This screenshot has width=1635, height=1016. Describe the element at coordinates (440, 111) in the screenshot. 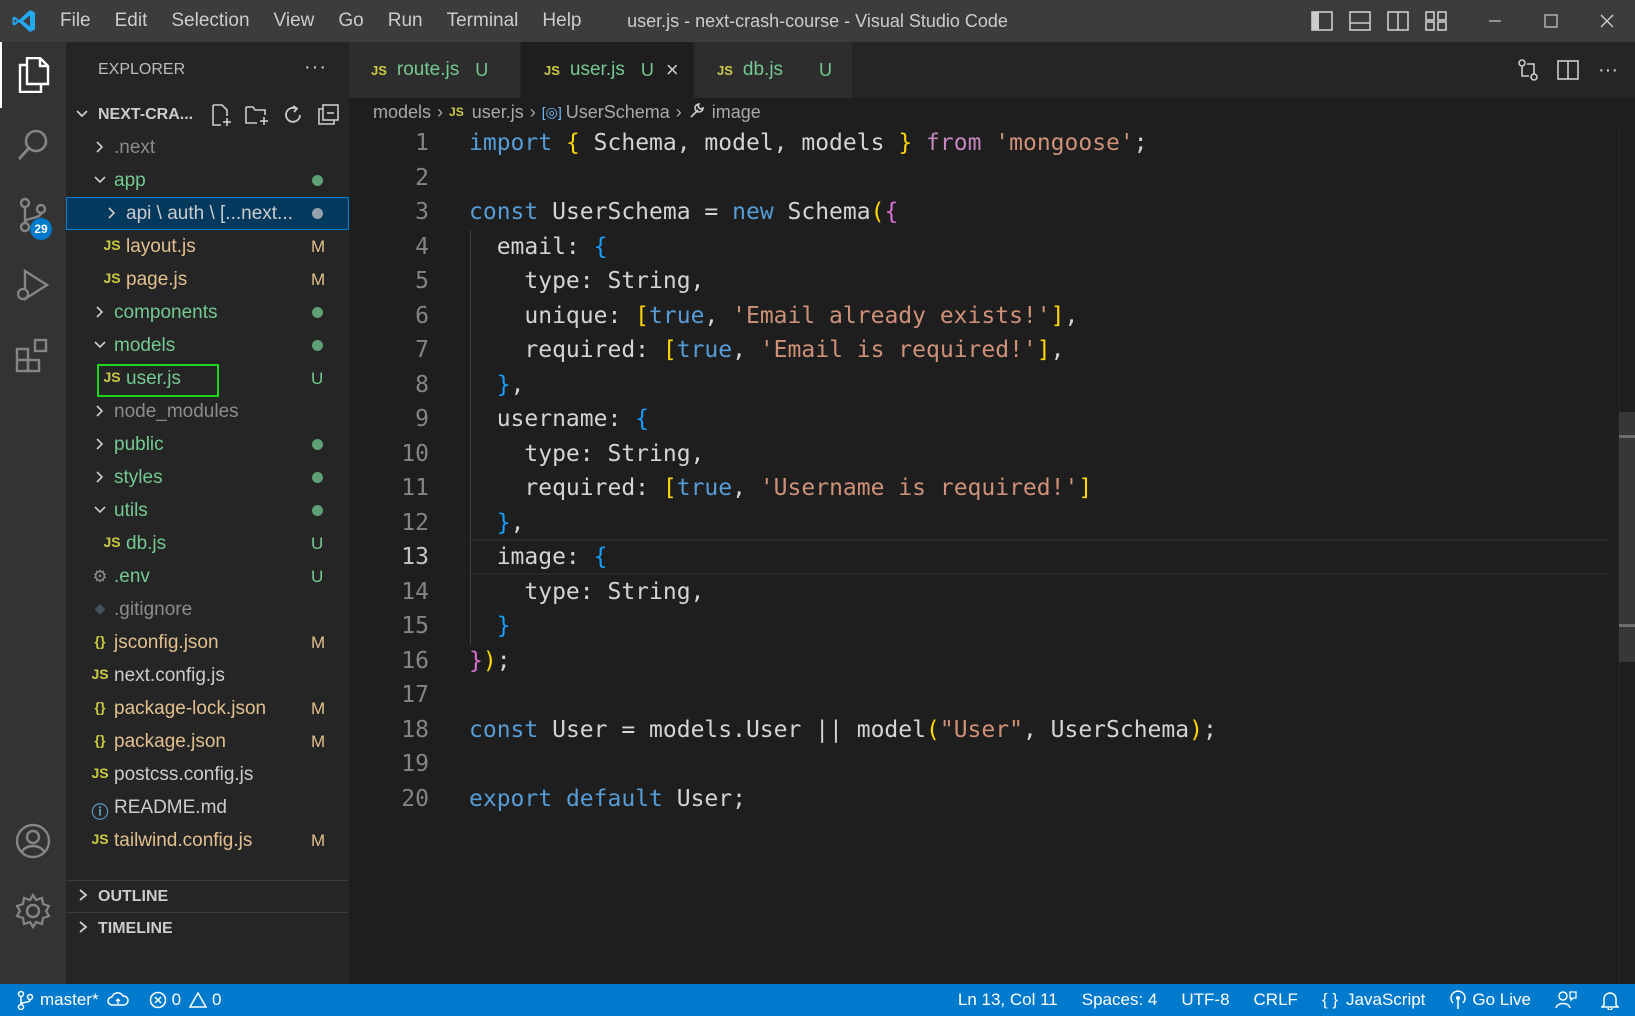

I see `chevron-right-icon: ›` at that location.